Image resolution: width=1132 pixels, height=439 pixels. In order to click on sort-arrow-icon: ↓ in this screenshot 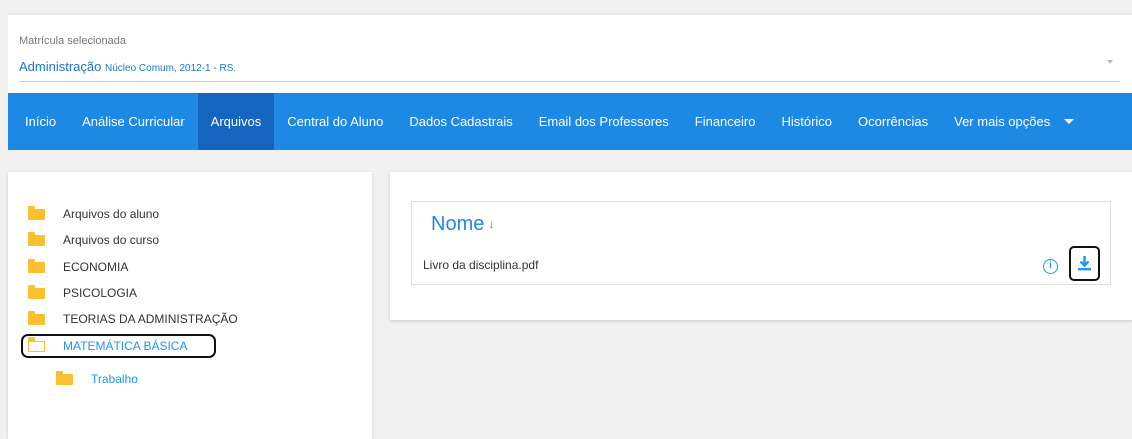, I will do `click(491, 224)`.